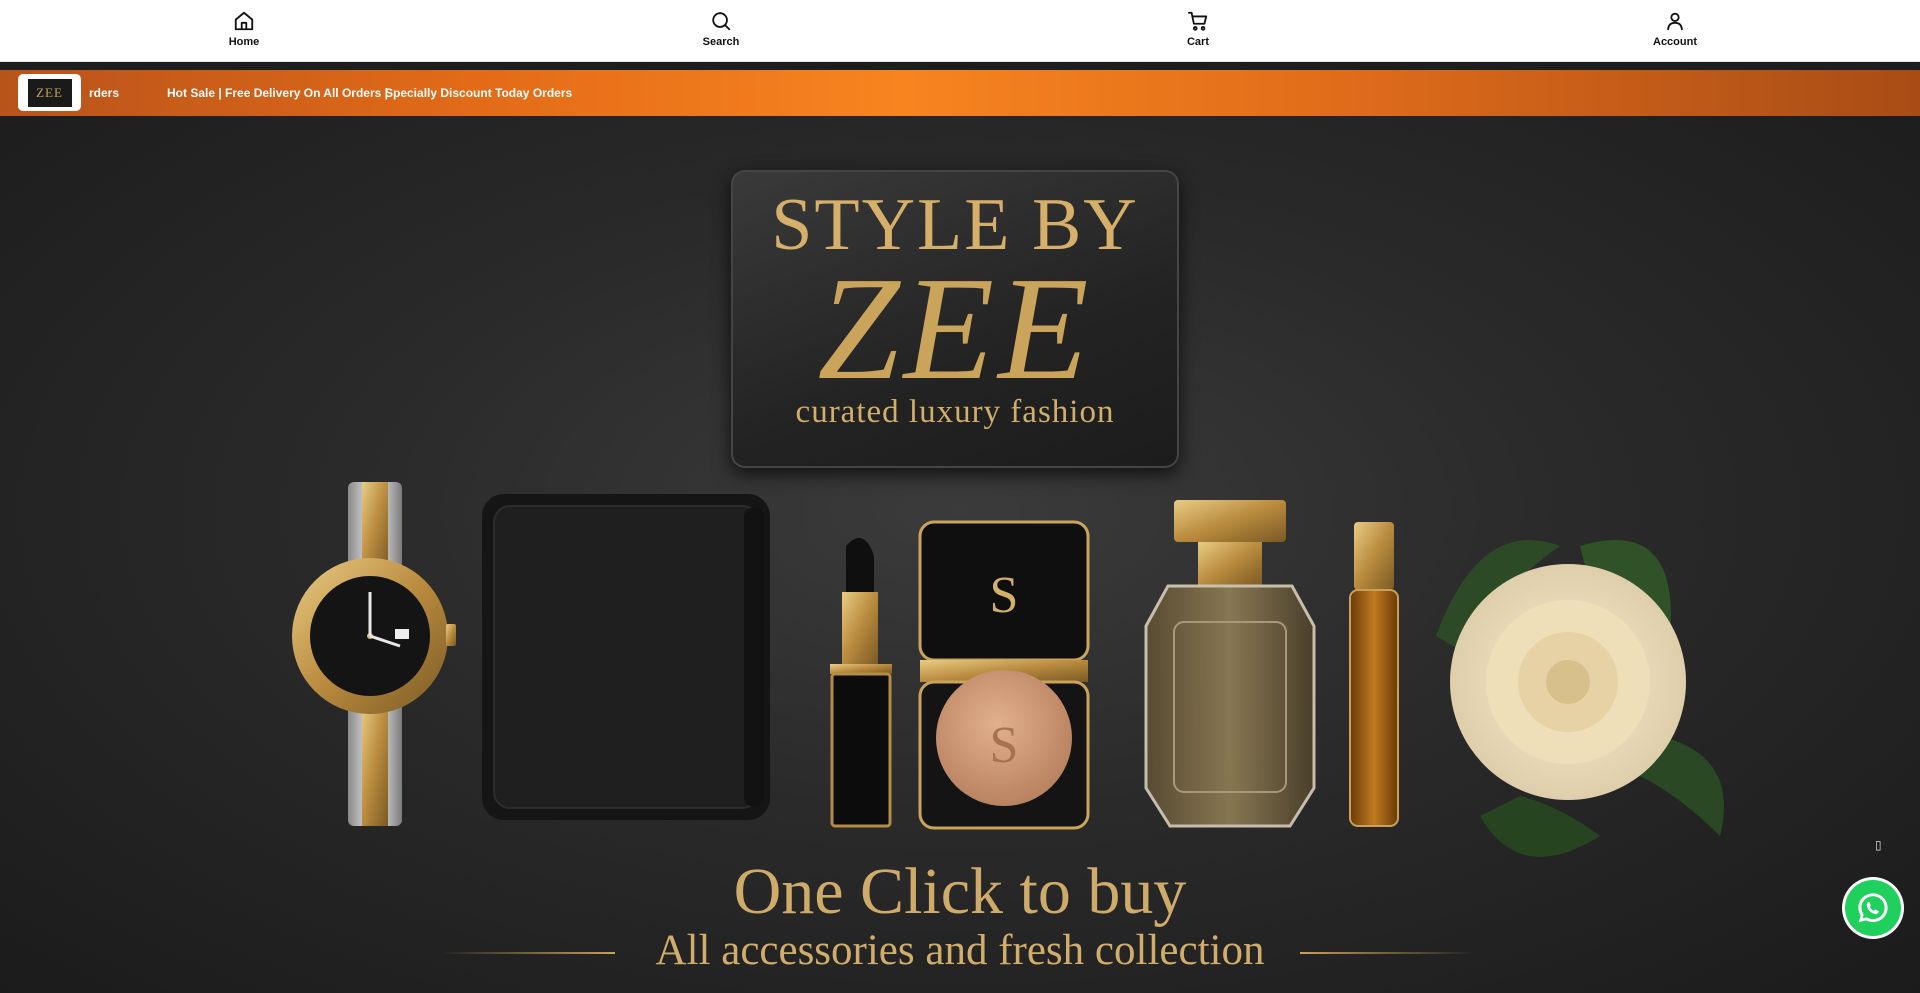 Image resolution: width=1920 pixels, height=993 pixels. Describe the element at coordinates (1230, 664) in the screenshot. I see `perfume-product` at that location.